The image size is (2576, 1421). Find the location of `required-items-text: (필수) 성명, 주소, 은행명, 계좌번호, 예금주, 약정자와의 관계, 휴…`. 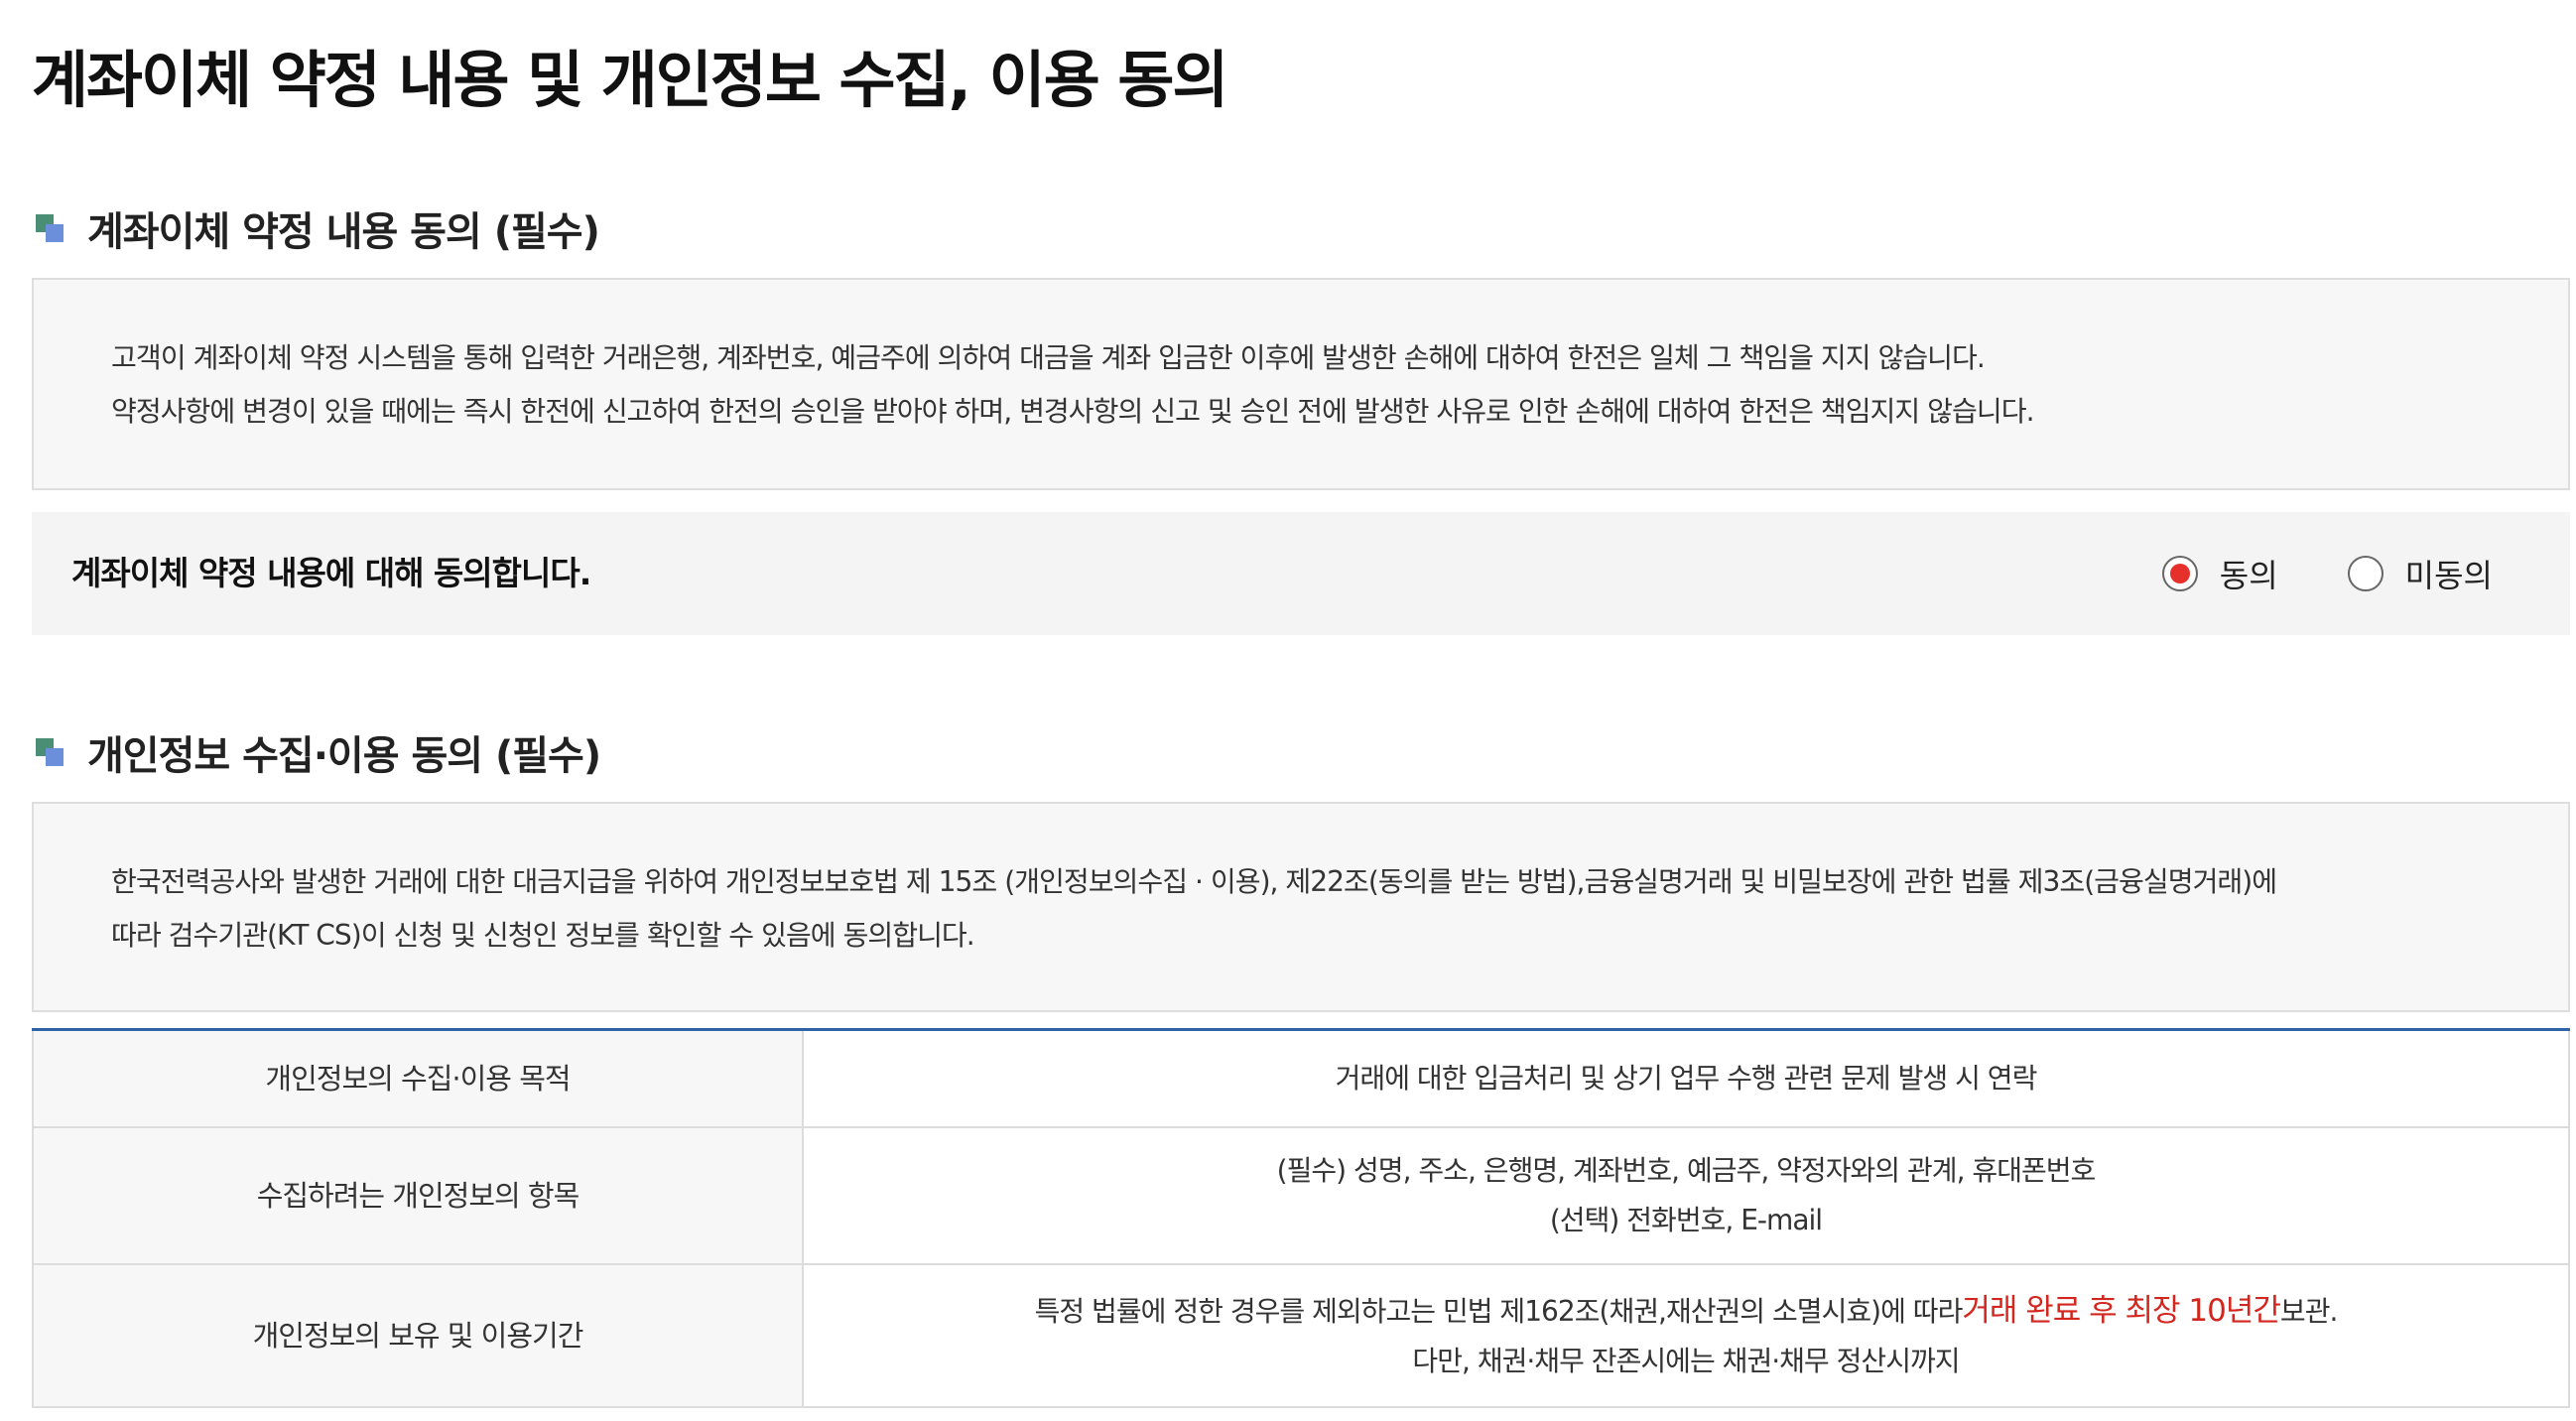

required-items-text: (필수) 성명, 주소, 은행명, 계좌번호, 예금주, 약정자와의 관계, 휴… is located at coordinates (1687, 1170).